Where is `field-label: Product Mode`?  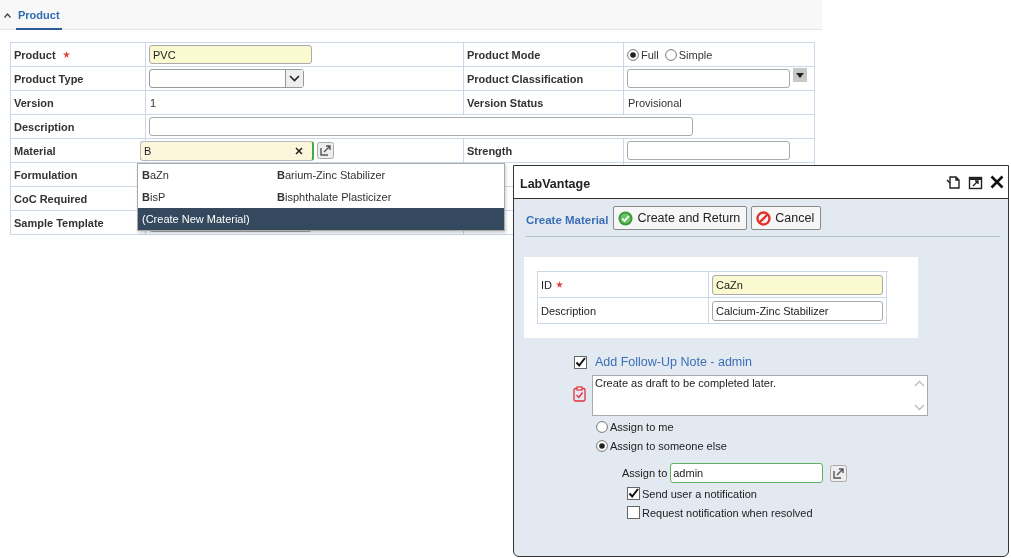
field-label: Product Mode is located at coordinates (504, 54).